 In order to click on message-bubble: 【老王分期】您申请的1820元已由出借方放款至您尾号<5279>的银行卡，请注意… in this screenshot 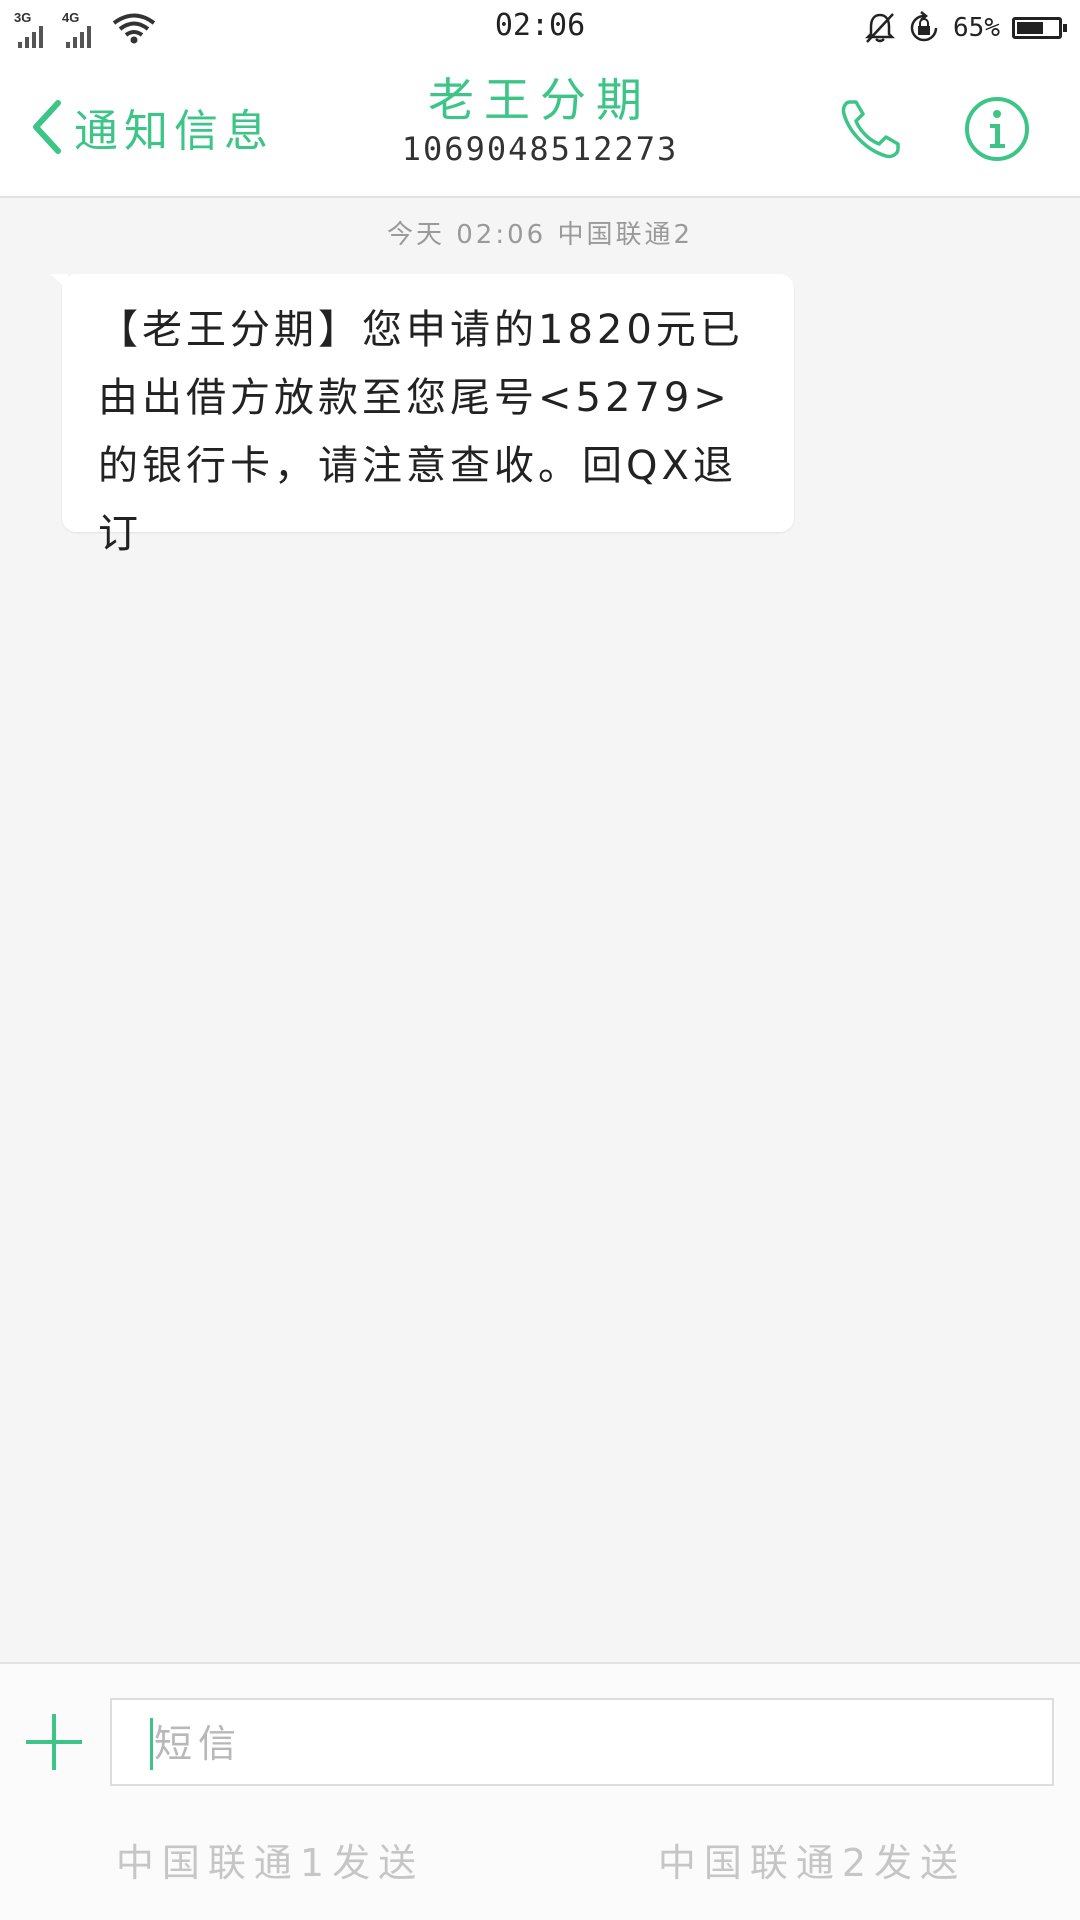, I will do `click(428, 415)`.